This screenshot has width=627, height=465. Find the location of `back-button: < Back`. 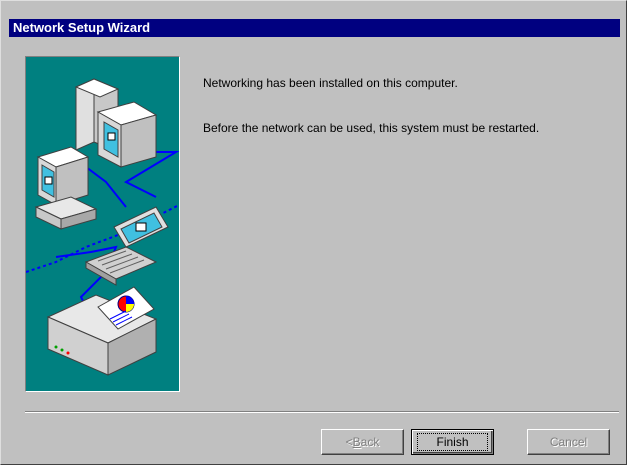

back-button: < Back is located at coordinates (362, 442).